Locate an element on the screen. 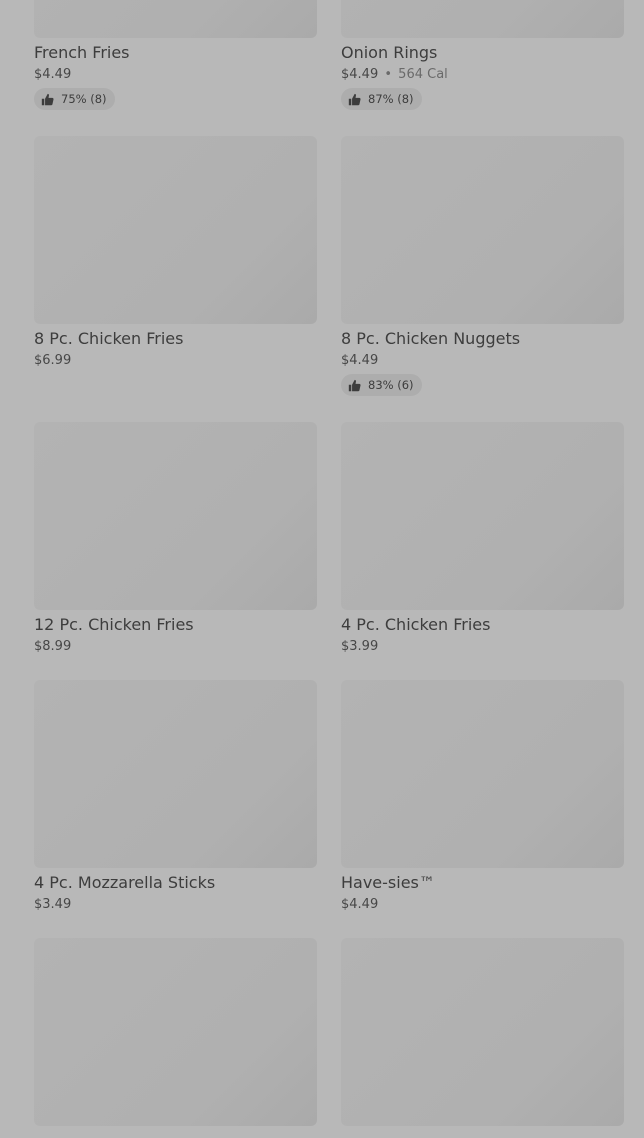 The height and width of the screenshot is (1138, 644). rating-text: 87% (8) is located at coordinates (391, 99).